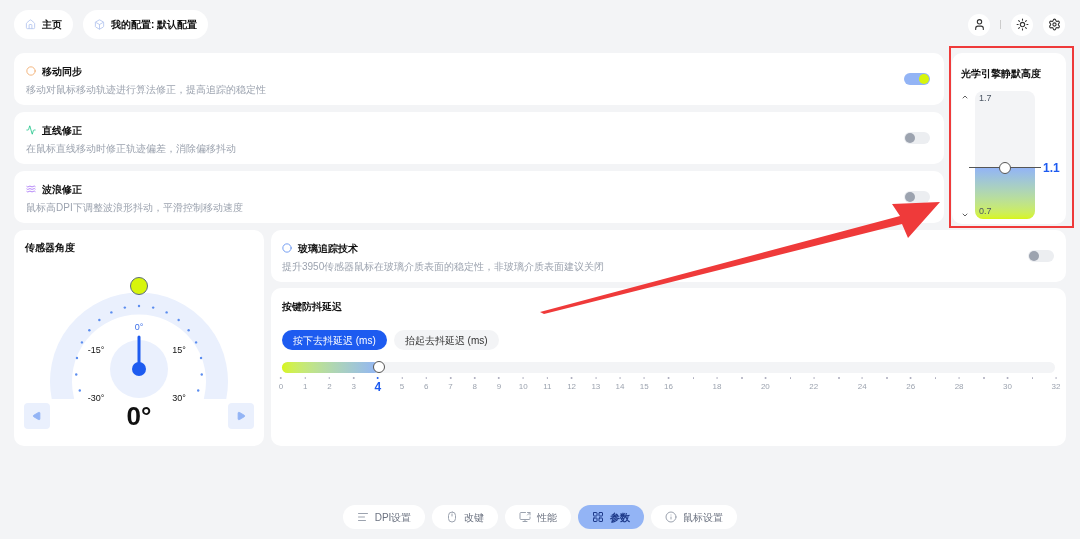 This screenshot has width=1080, height=539. Describe the element at coordinates (547, 386) in the screenshot. I see `tick-label: 11` at that location.